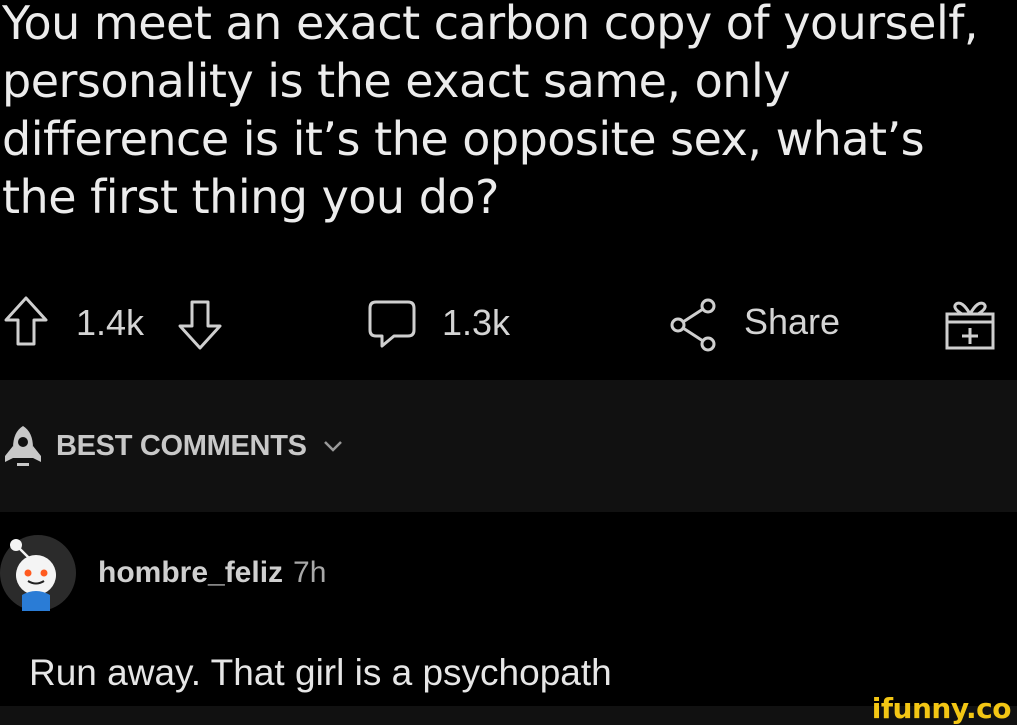 This screenshot has height=725, width=1017. I want to click on ifunny-watermark: ifunny.co, so click(941, 708).